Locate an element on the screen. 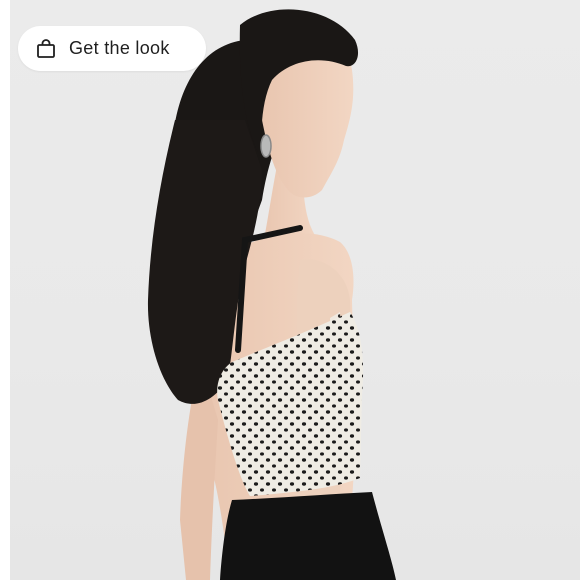 This screenshot has width=580, height=580. get-the-look-button: Get the look is located at coordinates (112, 48).